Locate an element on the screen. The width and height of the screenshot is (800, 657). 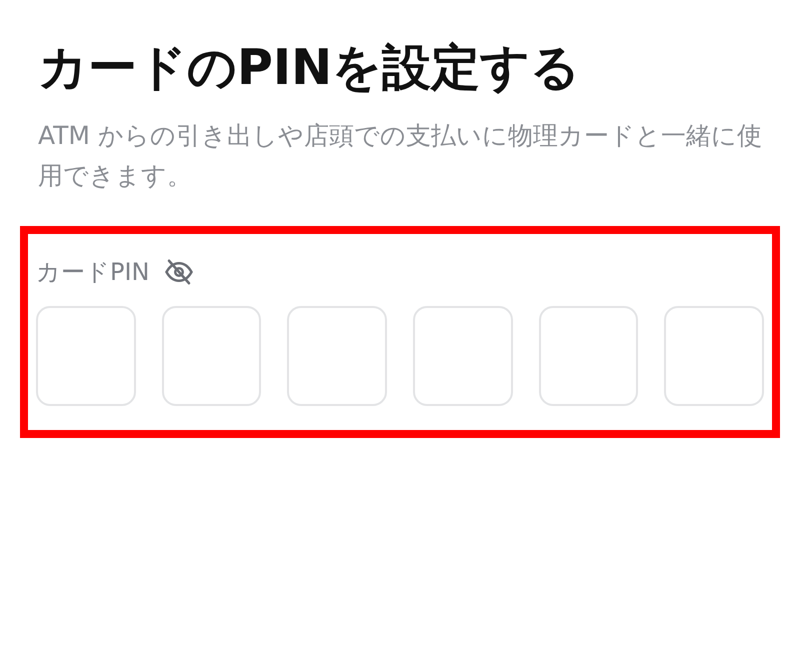
eye-slash-icon is located at coordinates (179, 272).